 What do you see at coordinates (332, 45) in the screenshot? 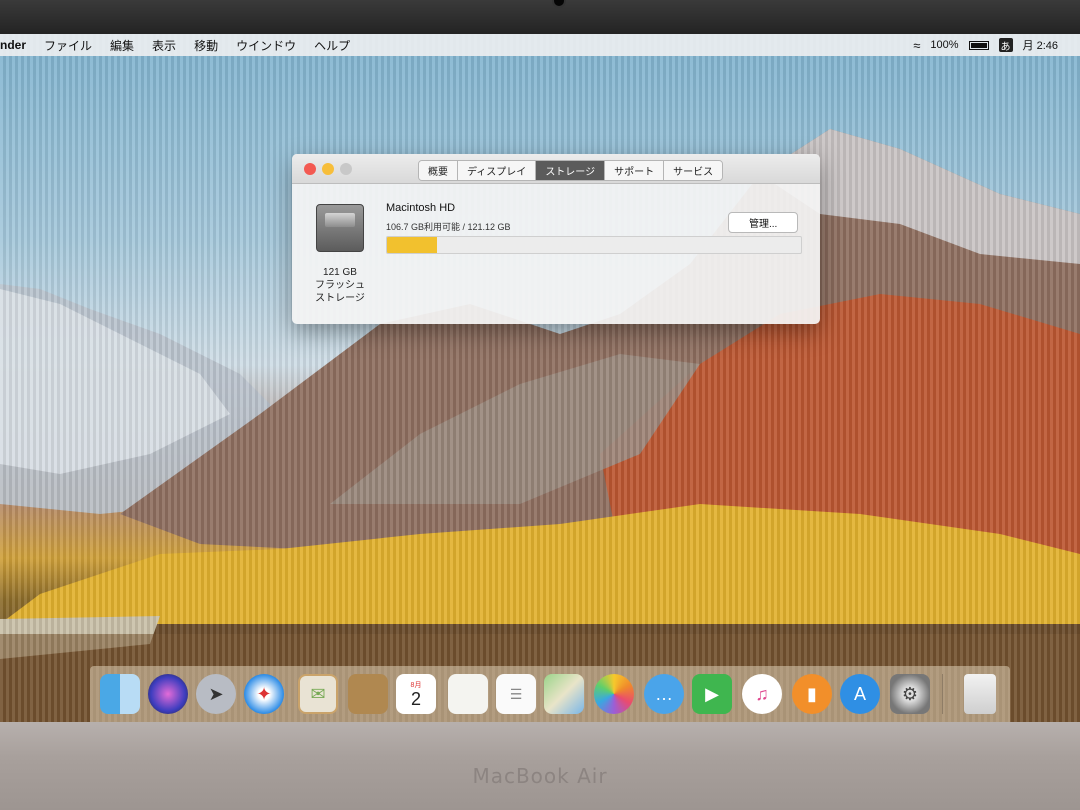
I see `menu-help: ヘルプ` at bounding box center [332, 45].